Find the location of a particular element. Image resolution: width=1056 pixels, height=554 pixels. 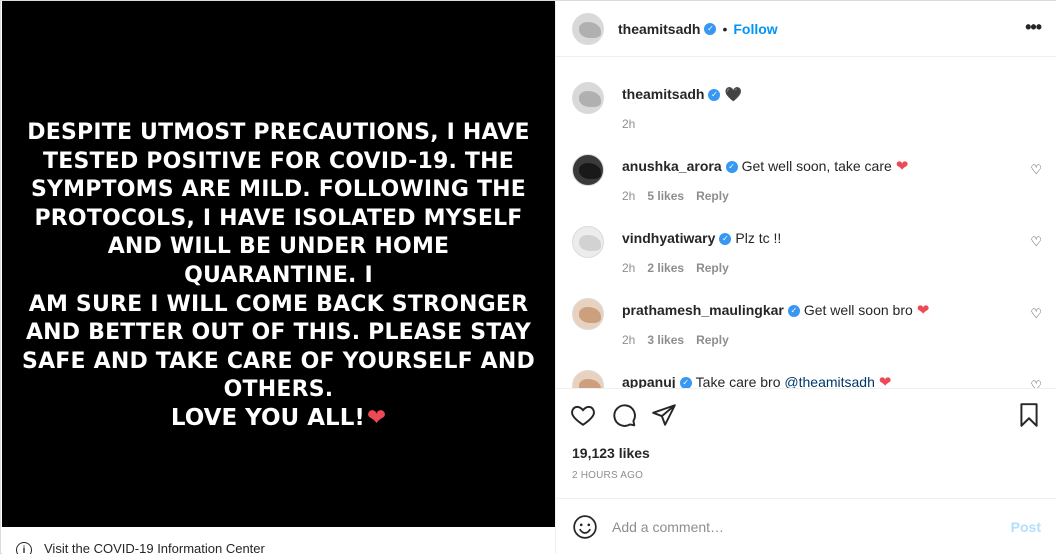

post-comment-button: Post is located at coordinates (1026, 527).